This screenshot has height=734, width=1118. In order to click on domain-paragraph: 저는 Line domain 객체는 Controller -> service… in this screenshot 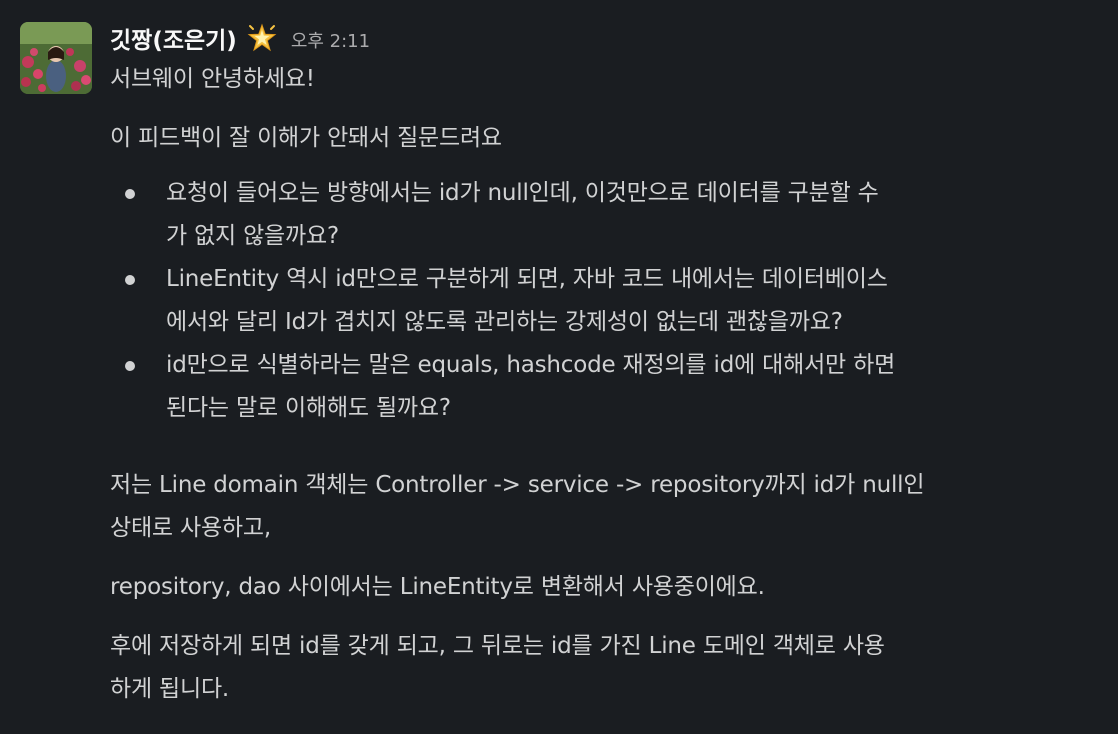, I will do `click(605, 507)`.